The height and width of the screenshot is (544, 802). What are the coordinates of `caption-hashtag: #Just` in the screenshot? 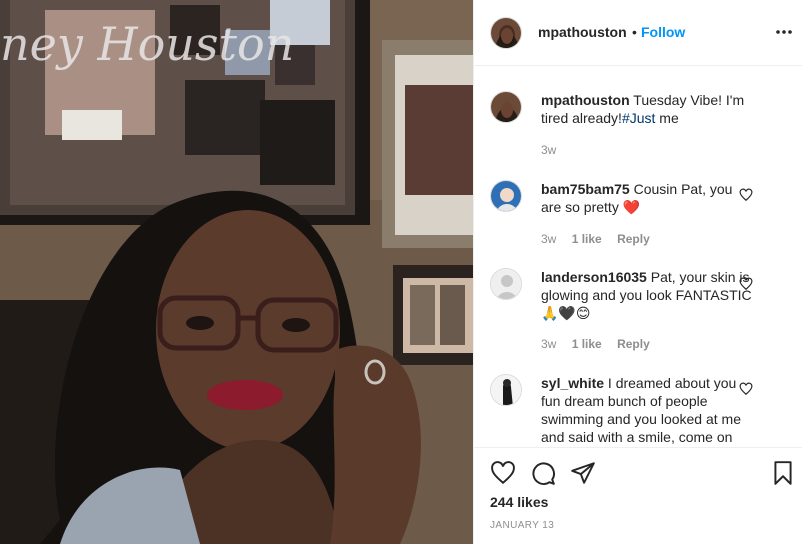 It's located at (638, 118).